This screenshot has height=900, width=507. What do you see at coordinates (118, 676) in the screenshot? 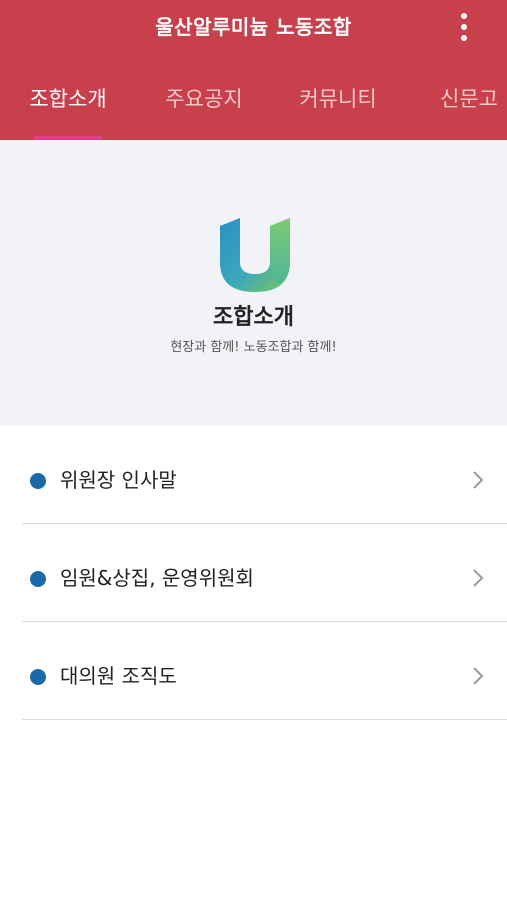
I see `list-item-label: 대의원 조직도` at bounding box center [118, 676].